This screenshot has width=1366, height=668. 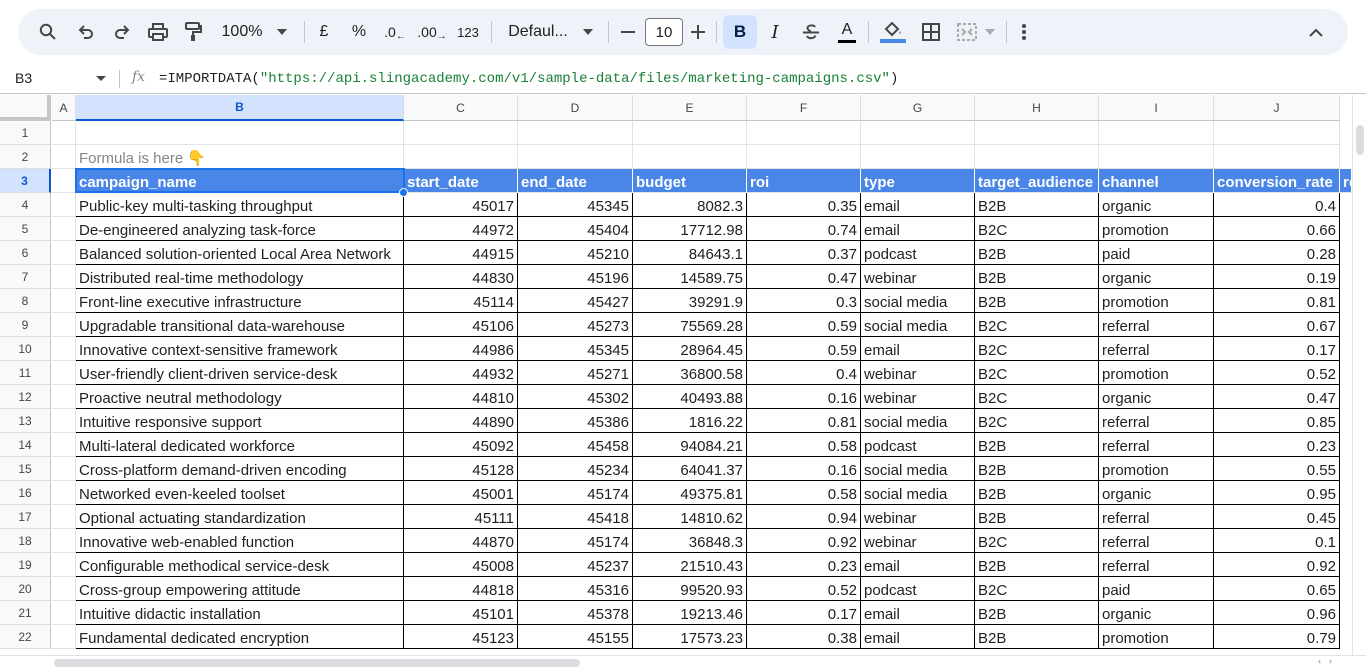 I want to click on table-cell: Upgradable transitional data-warehouse, so click(x=240, y=325).